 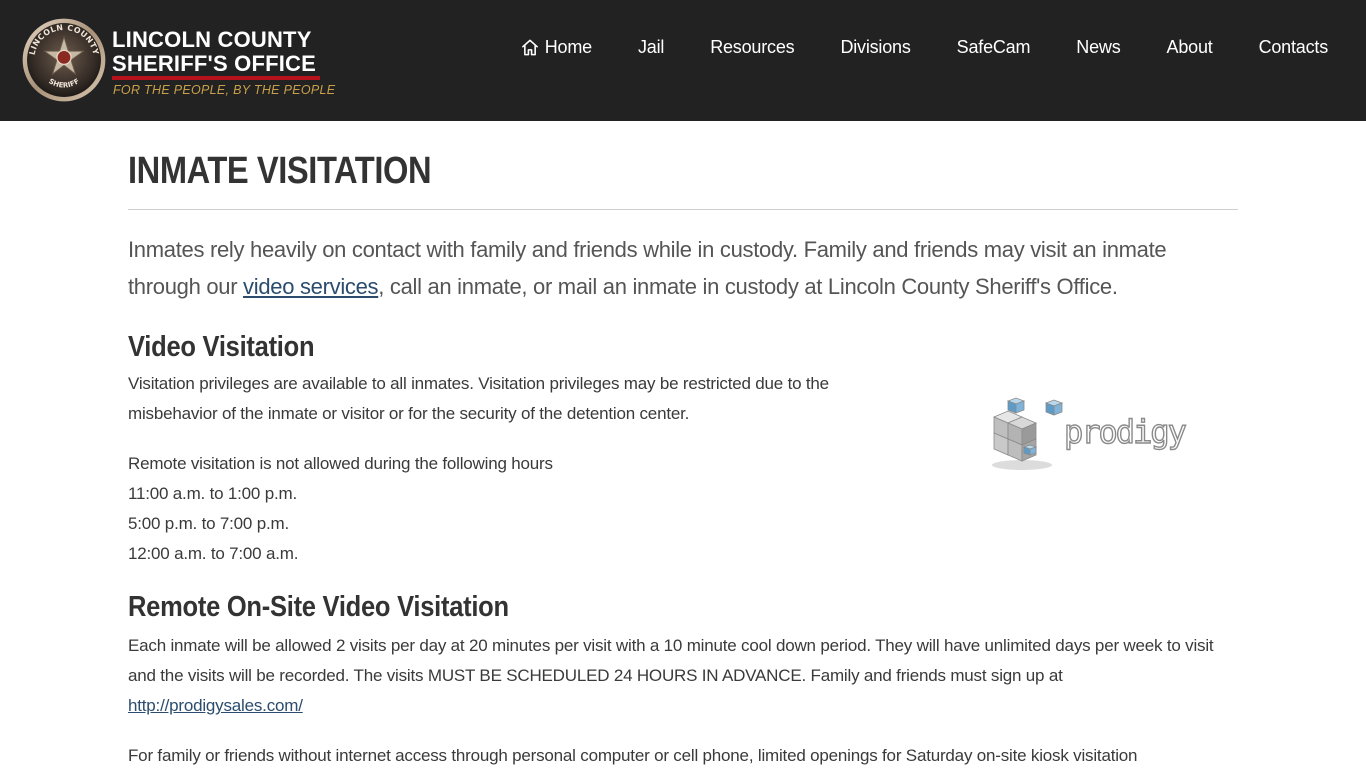 What do you see at coordinates (994, 47) in the screenshot?
I see `nav-safecam: SafeCam` at bounding box center [994, 47].